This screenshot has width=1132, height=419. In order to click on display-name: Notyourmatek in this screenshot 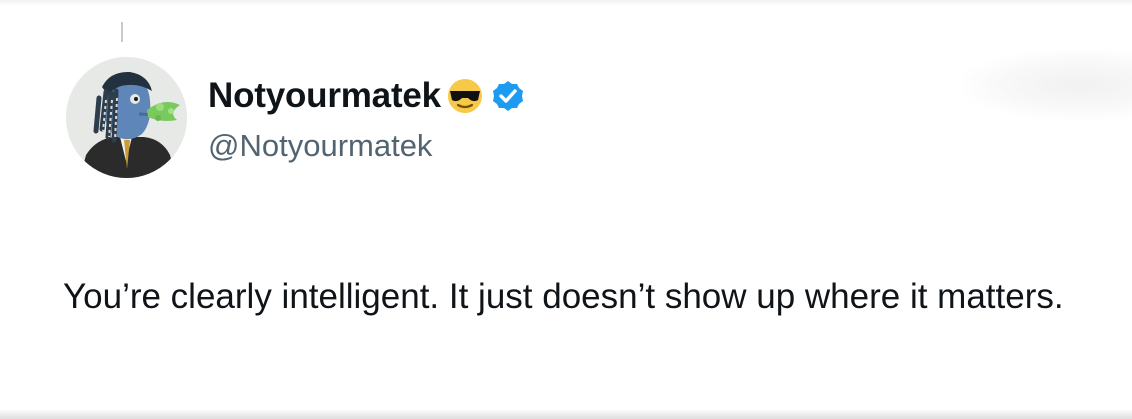, I will do `click(324, 96)`.